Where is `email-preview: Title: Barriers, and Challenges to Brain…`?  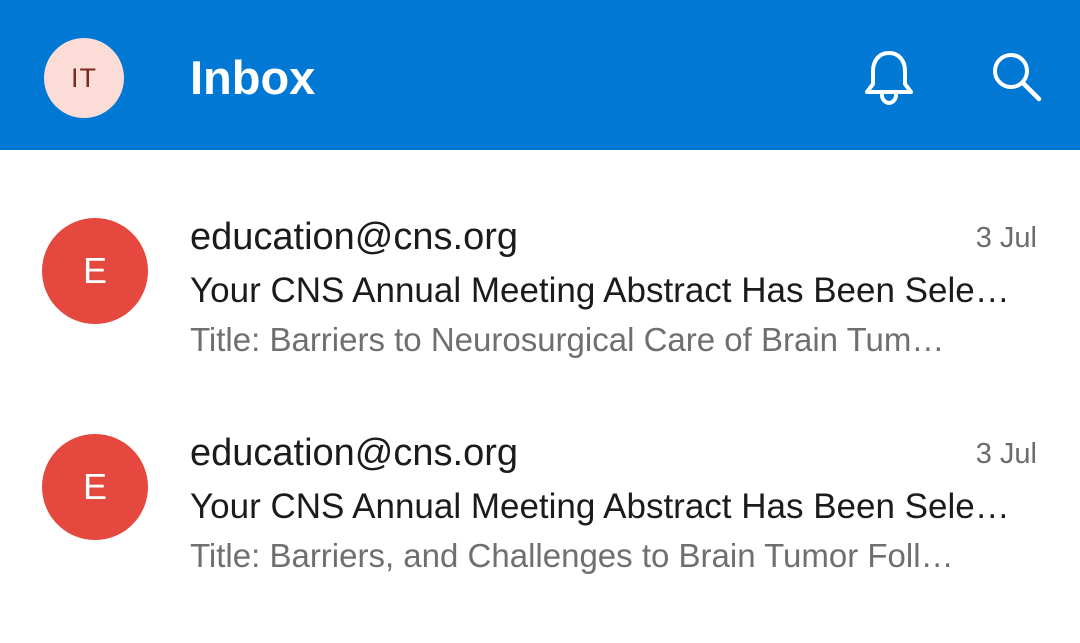 email-preview: Title: Barriers, and Challenges to Brain… is located at coordinates (572, 555).